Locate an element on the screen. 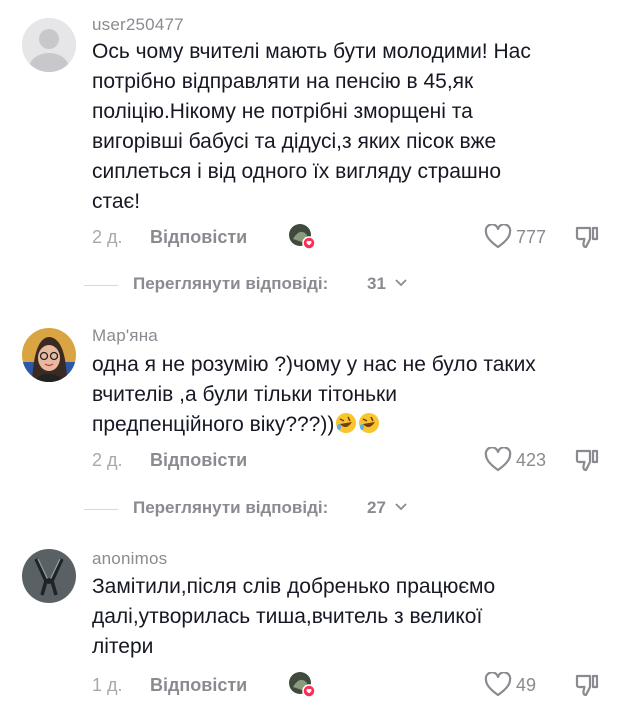  like-button: 423 is located at coordinates (515, 460).